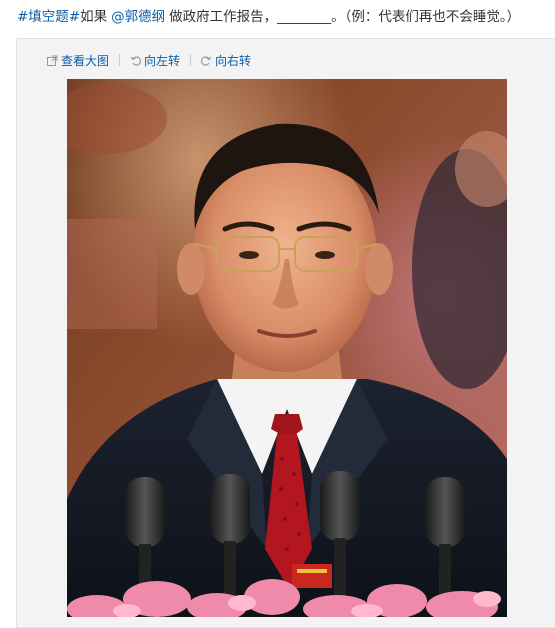  Describe the element at coordinates (135, 60) in the screenshot. I see `rotate-left-icon` at that location.